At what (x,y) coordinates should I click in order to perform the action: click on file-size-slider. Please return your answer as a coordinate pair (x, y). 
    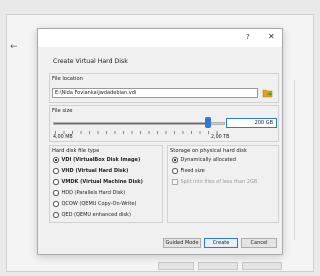
    Looking at the image, I should click on (139, 123).